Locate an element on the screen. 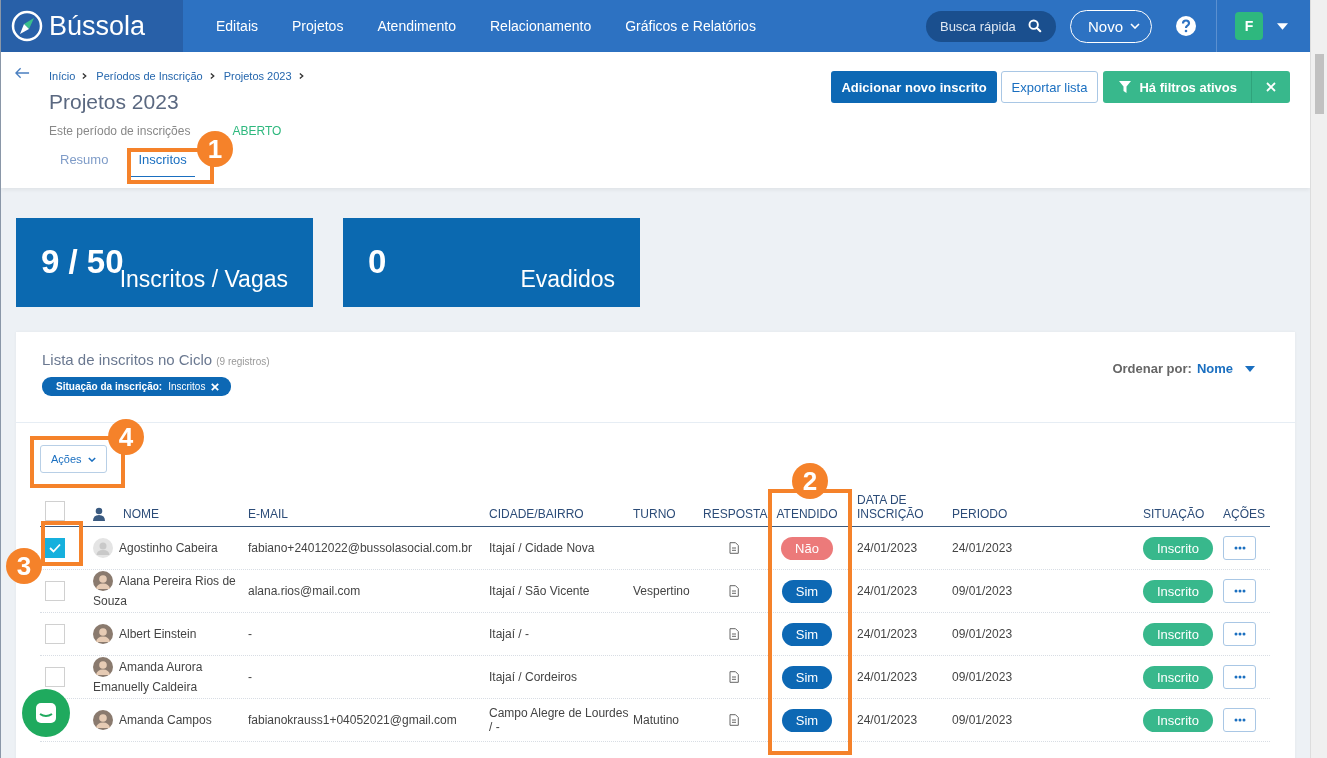 The width and height of the screenshot is (1327, 758). search-icon is located at coordinates (1034, 26).